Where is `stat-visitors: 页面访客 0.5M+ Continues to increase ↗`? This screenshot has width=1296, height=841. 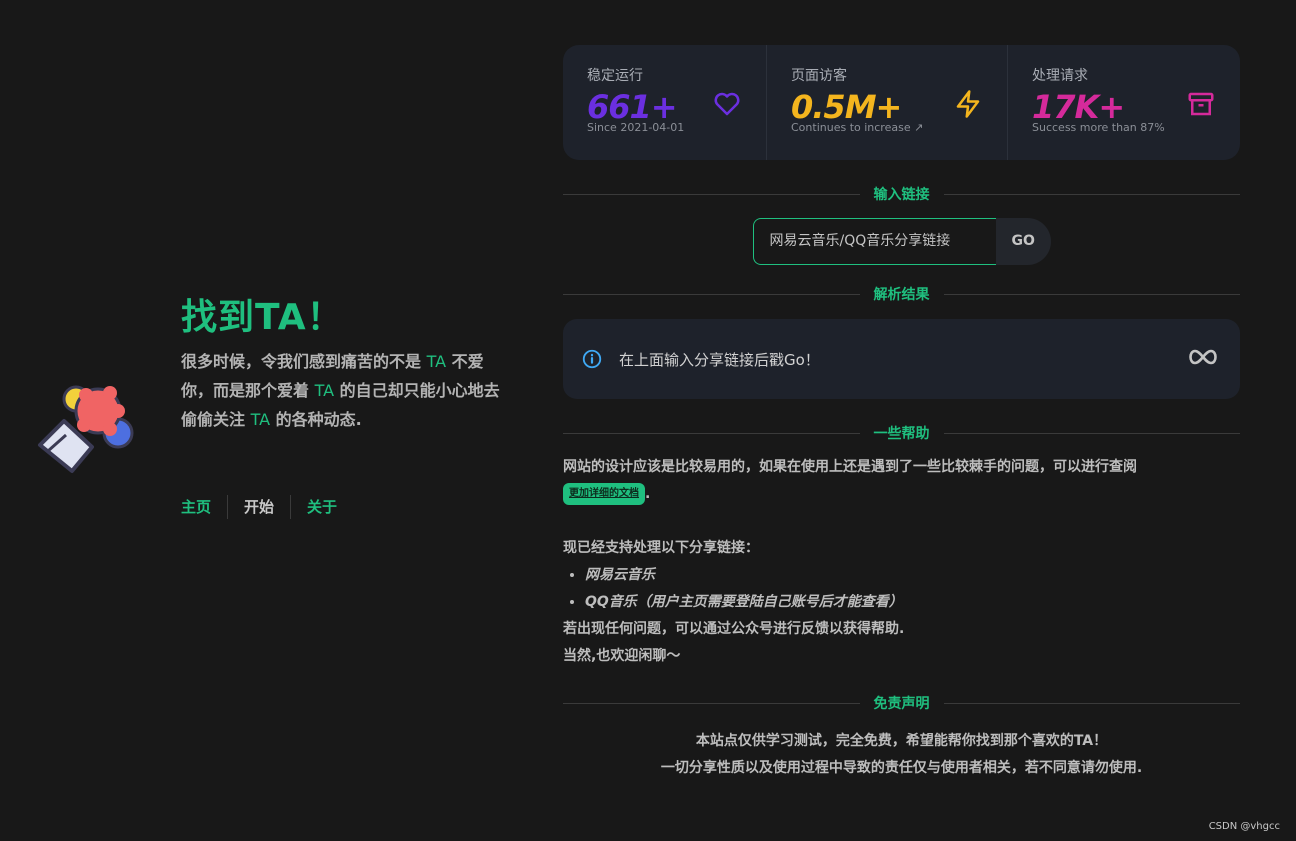 stat-visitors: 页面访客 0.5M+ Continues to increase ↗ is located at coordinates (886, 102).